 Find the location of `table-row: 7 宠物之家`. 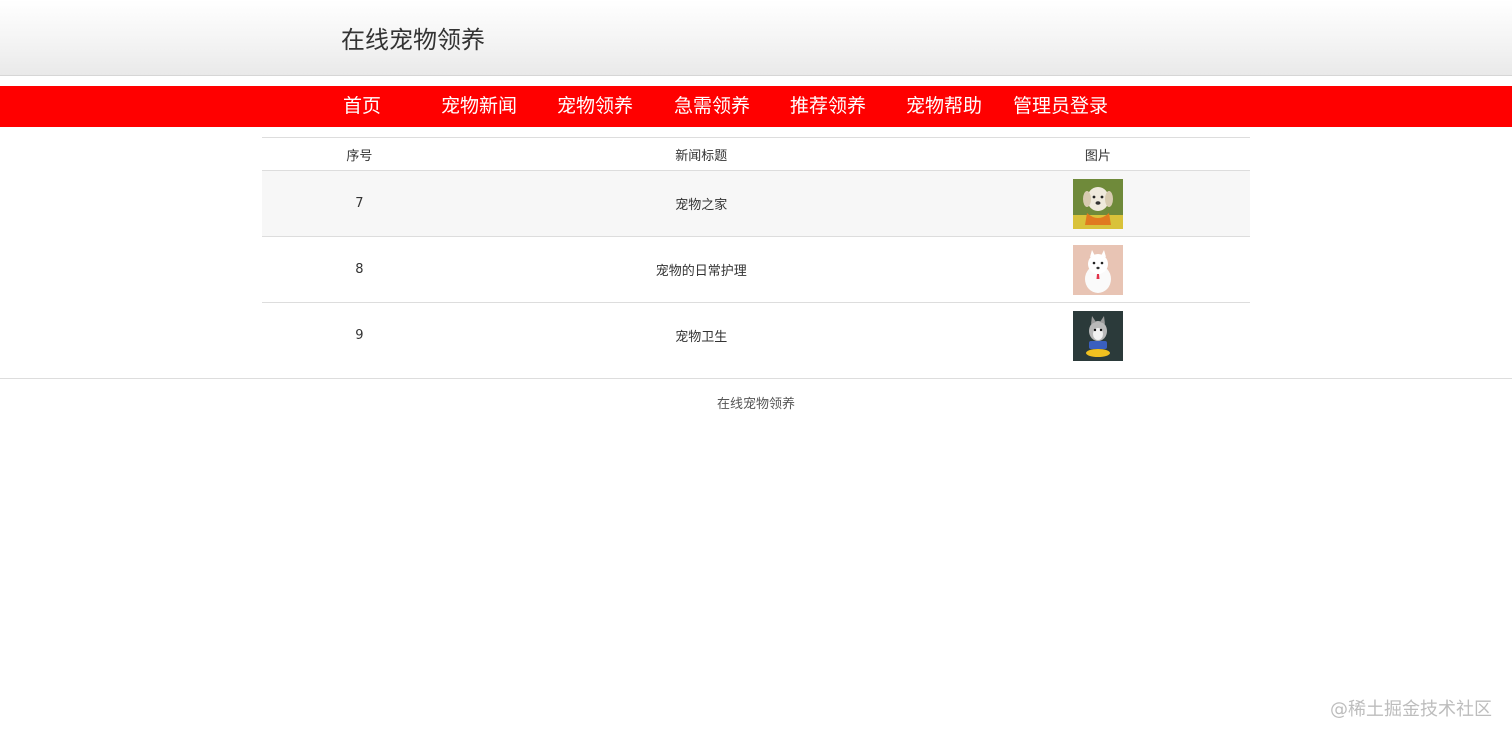

table-row: 7 宠物之家 is located at coordinates (756, 203).